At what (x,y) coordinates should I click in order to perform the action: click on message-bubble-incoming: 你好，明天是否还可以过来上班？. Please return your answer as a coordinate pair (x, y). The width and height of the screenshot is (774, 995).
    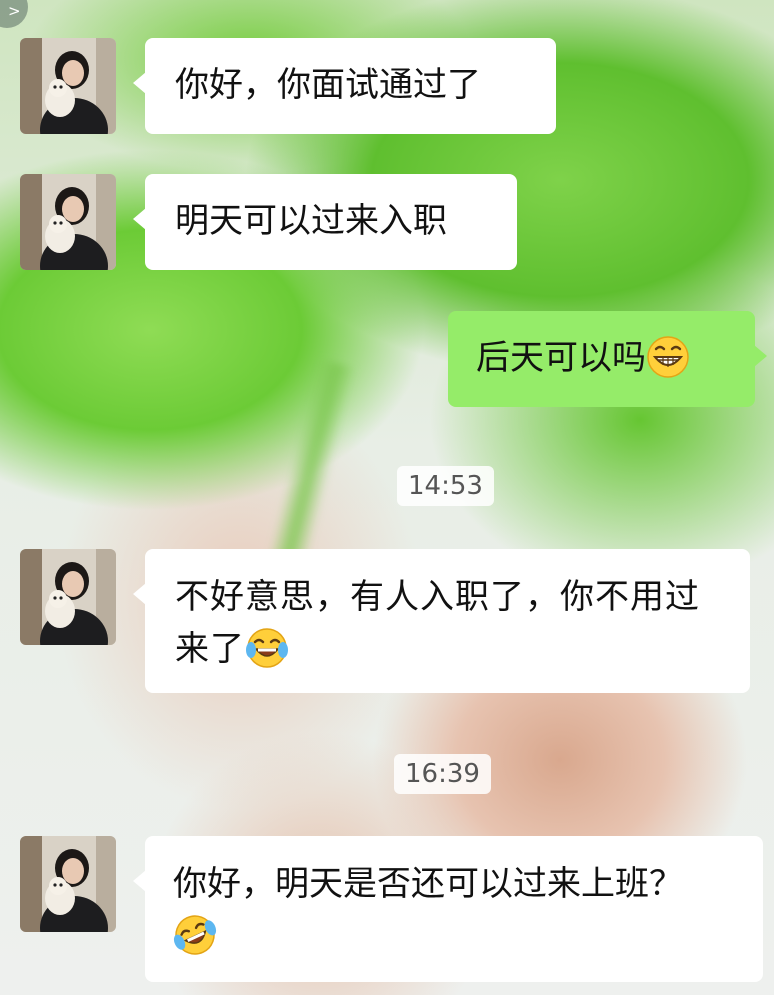
    Looking at the image, I should click on (448, 909).